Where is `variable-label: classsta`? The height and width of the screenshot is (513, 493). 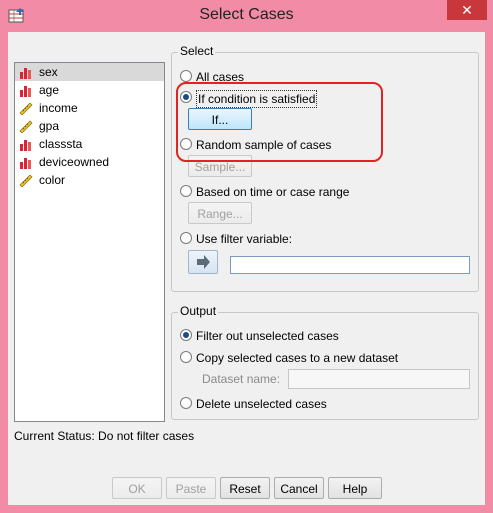 variable-label: classsta is located at coordinates (61, 144).